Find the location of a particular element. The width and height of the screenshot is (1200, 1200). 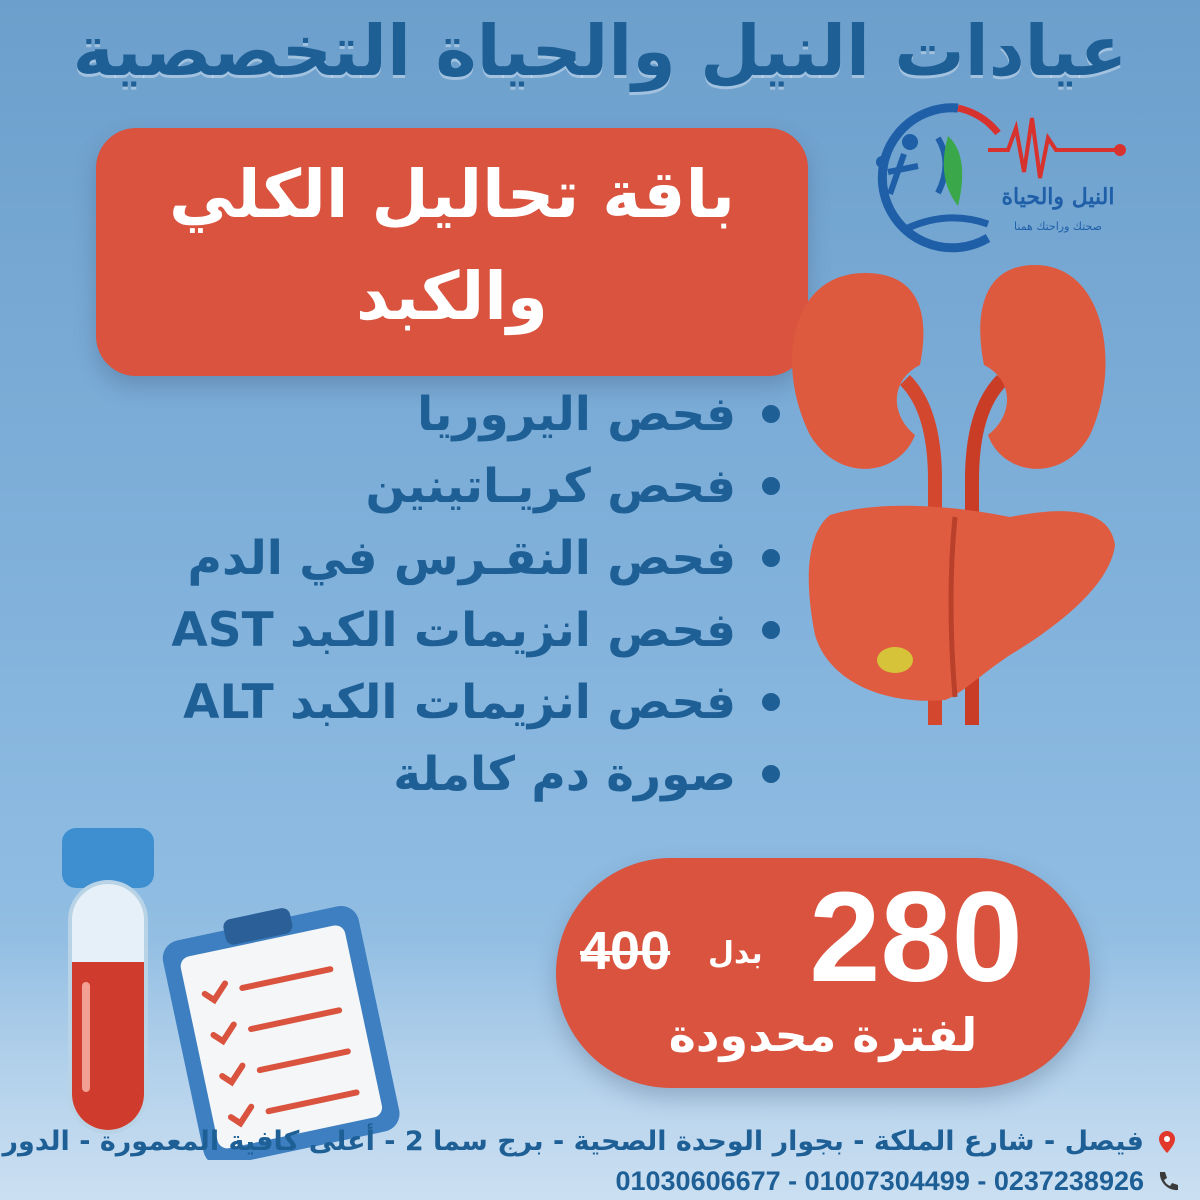

kidney-left-icon is located at coordinates (858, 371).